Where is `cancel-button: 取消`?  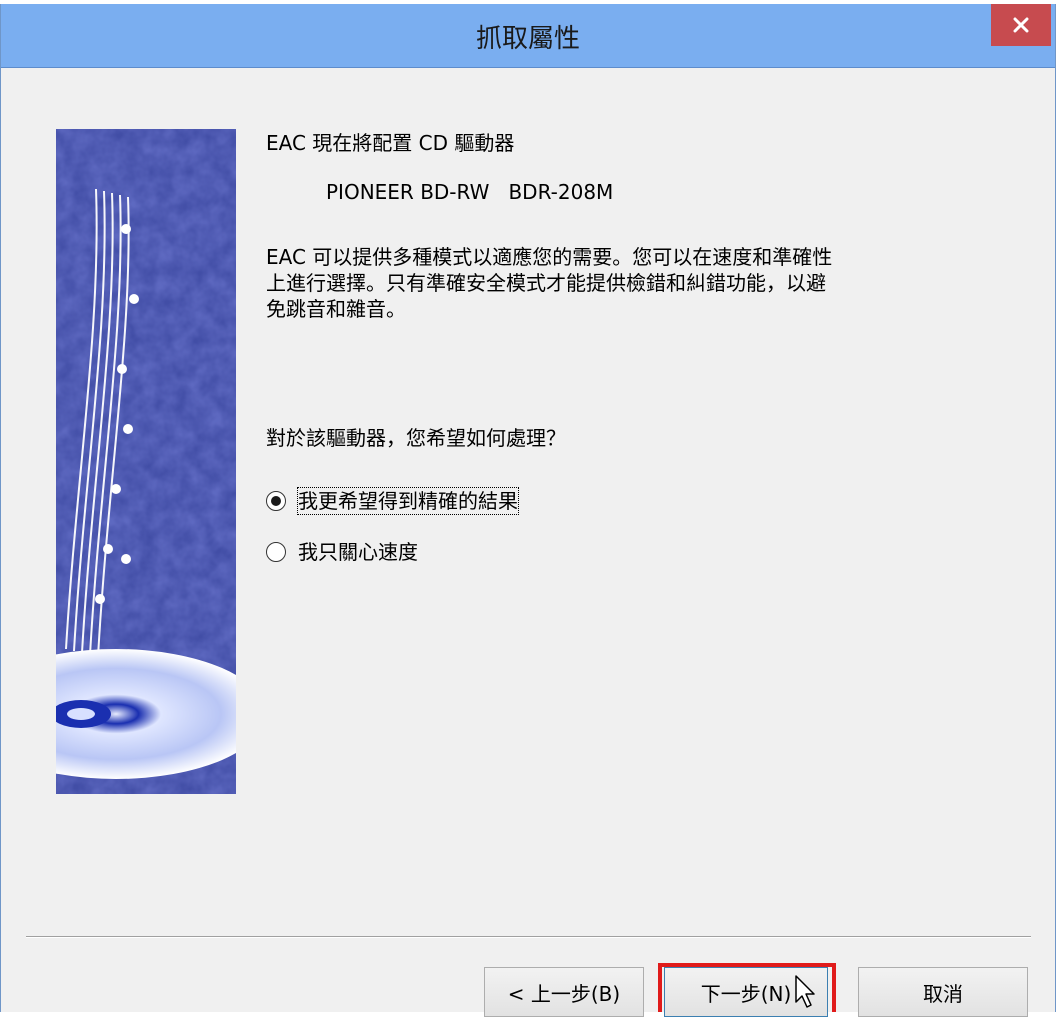
cancel-button: 取消 is located at coordinates (943, 992).